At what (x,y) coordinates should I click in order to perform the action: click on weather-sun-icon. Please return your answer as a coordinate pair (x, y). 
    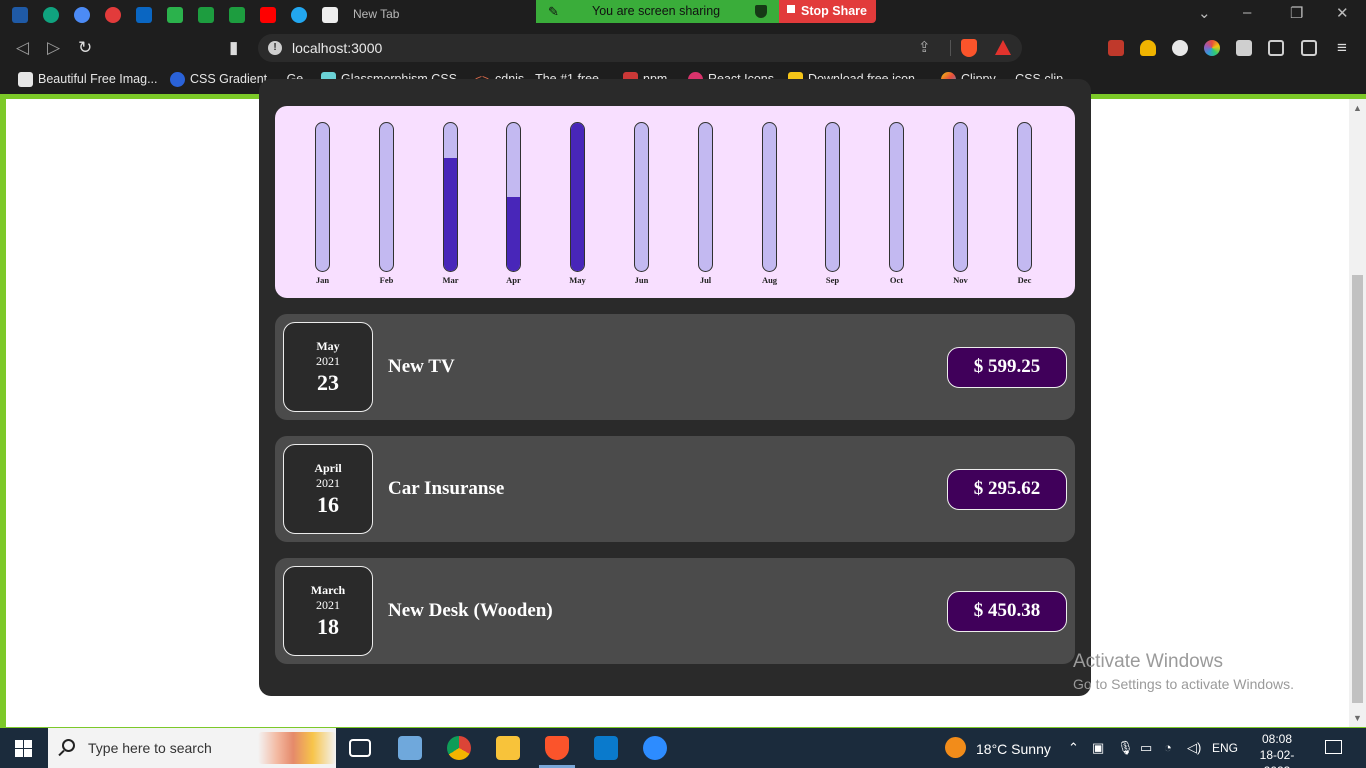
    Looking at the image, I should click on (955, 747).